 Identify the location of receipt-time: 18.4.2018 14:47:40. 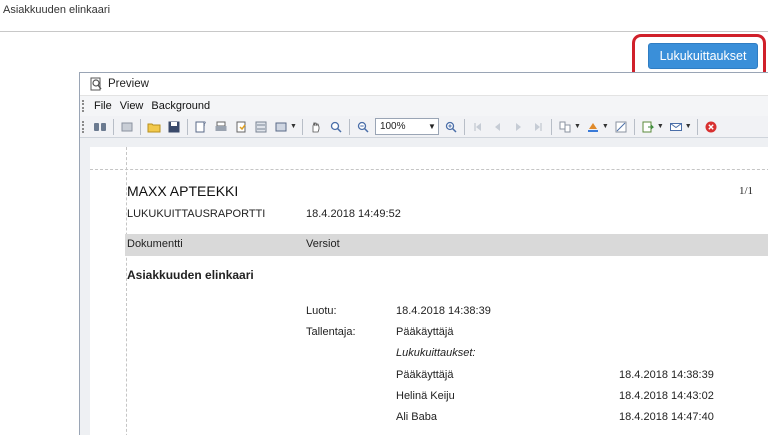
(666, 417).